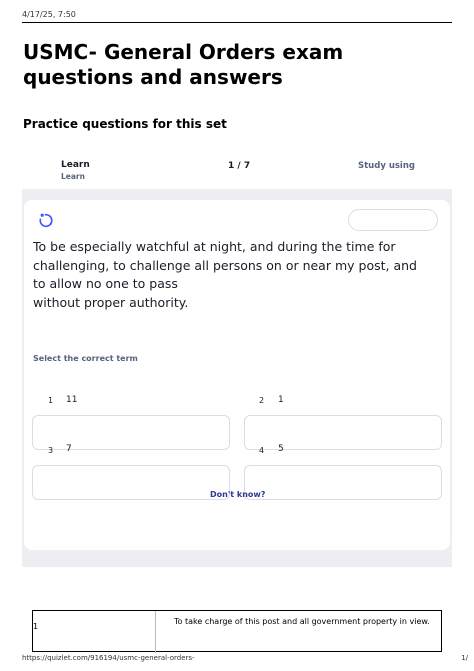  Describe the element at coordinates (155, 632) in the screenshot. I see `table-column-divider` at that location.